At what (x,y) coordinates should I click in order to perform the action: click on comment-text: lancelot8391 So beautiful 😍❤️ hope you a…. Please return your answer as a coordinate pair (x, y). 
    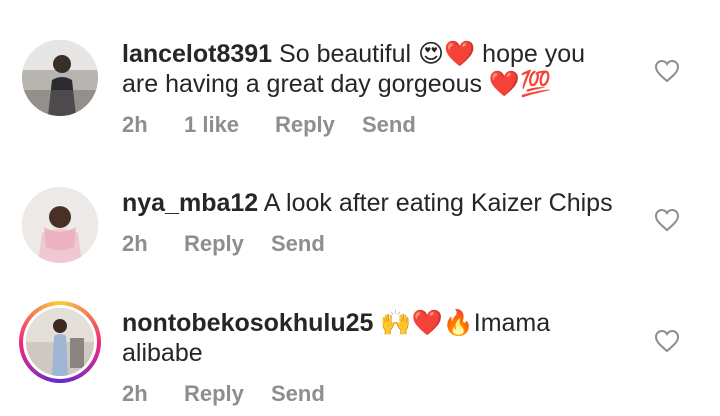
    Looking at the image, I should click on (372, 69).